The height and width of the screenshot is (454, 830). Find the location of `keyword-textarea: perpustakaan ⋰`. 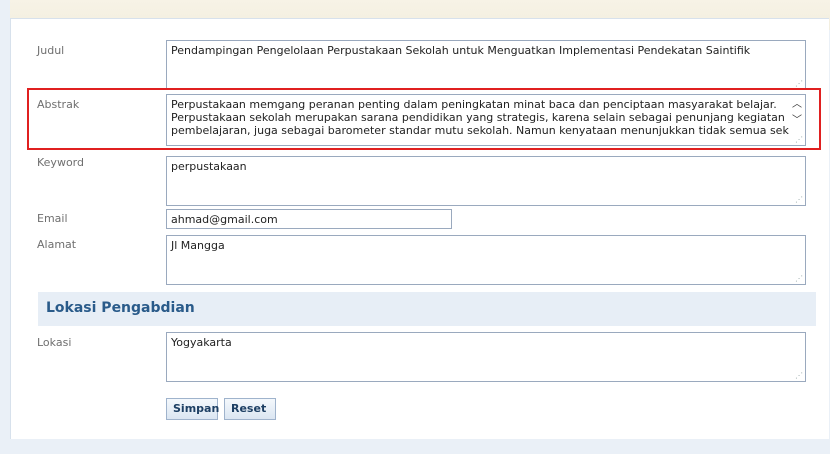

keyword-textarea: perpustakaan ⋰ is located at coordinates (486, 181).